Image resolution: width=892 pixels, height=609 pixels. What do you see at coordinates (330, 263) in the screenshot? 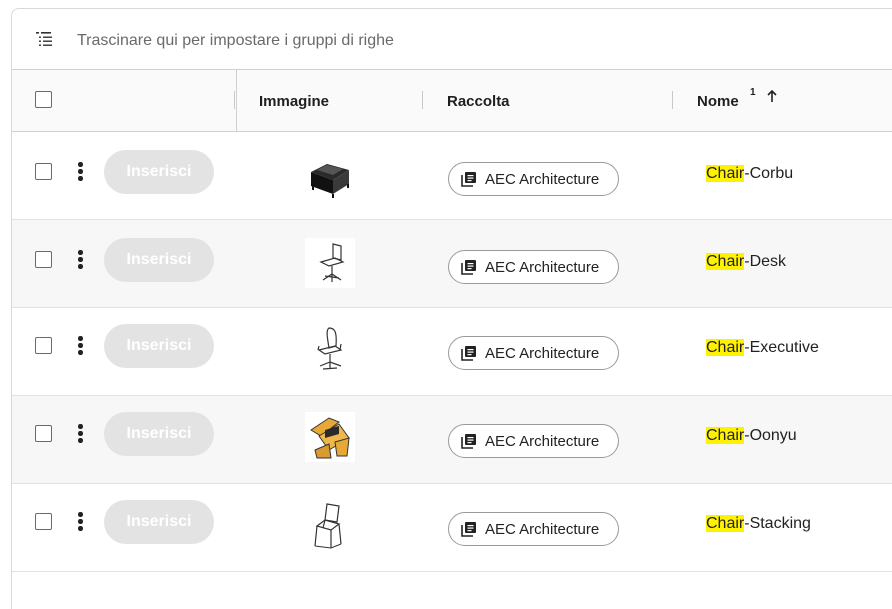
I see `chair-desk-thumbnail` at bounding box center [330, 263].